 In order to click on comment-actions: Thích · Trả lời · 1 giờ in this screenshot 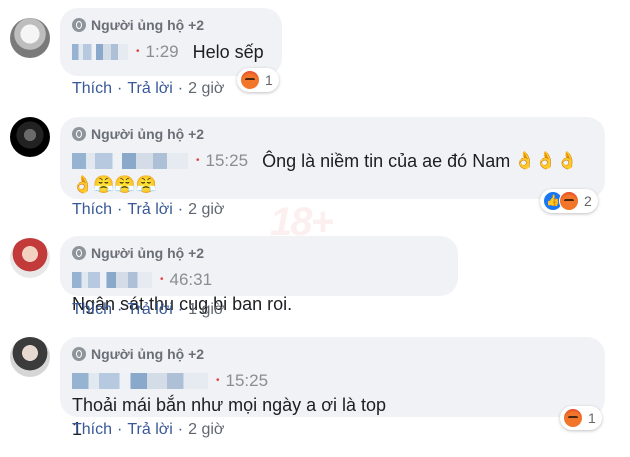, I will do `click(148, 310)`.